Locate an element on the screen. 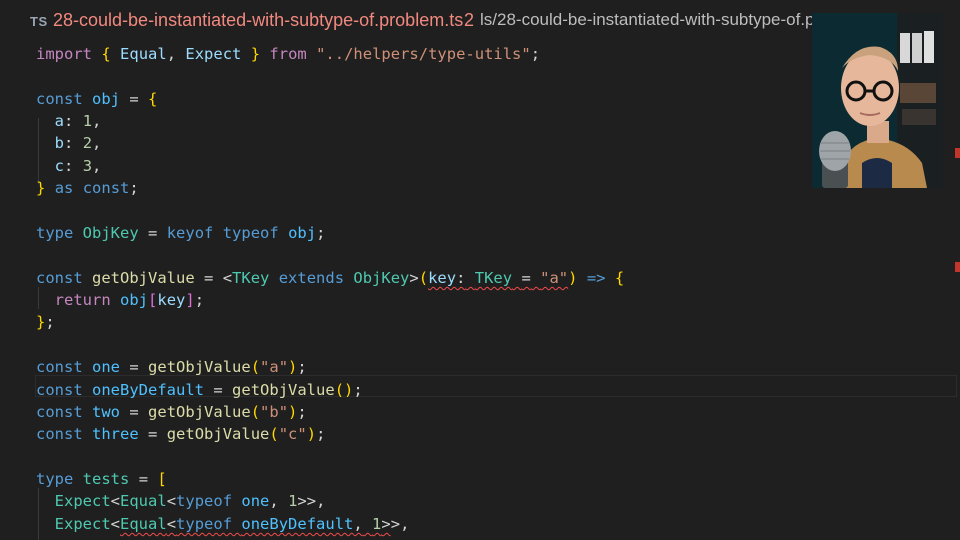 This screenshot has width=960, height=540. presenter-webcam-icon is located at coordinates (877, 100).